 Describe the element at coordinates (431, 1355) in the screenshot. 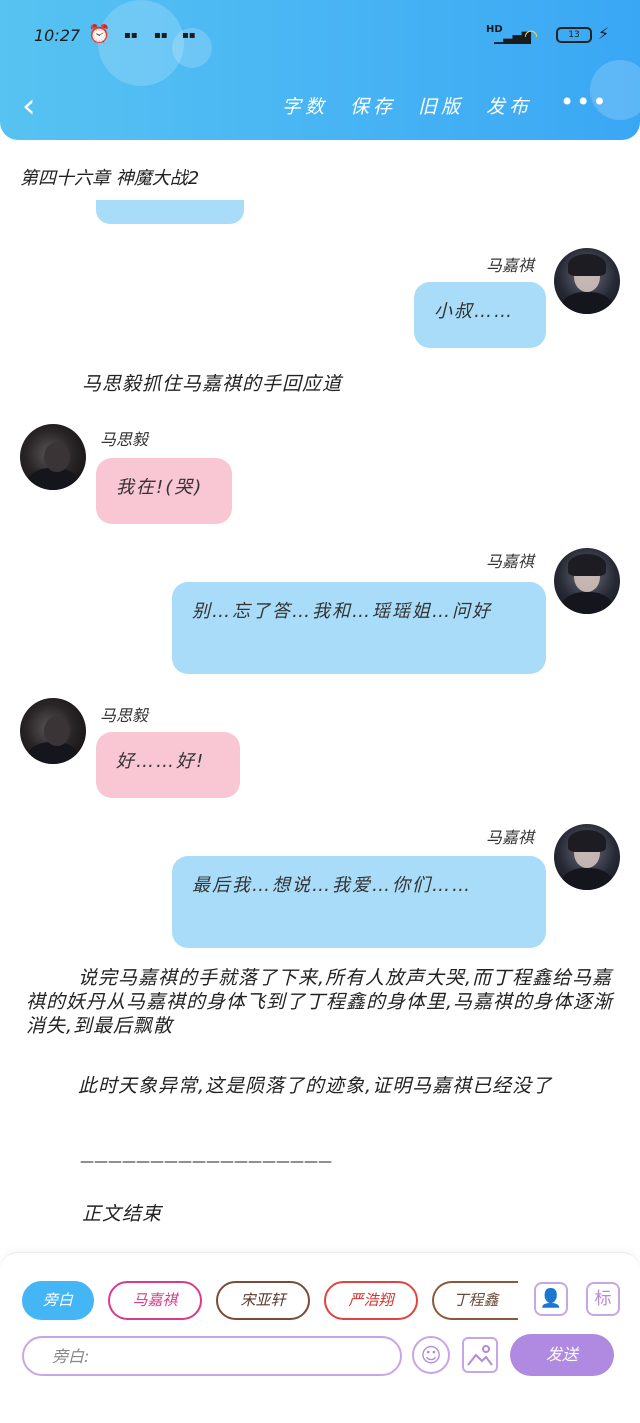

I see `emoji-icon: ☺` at that location.